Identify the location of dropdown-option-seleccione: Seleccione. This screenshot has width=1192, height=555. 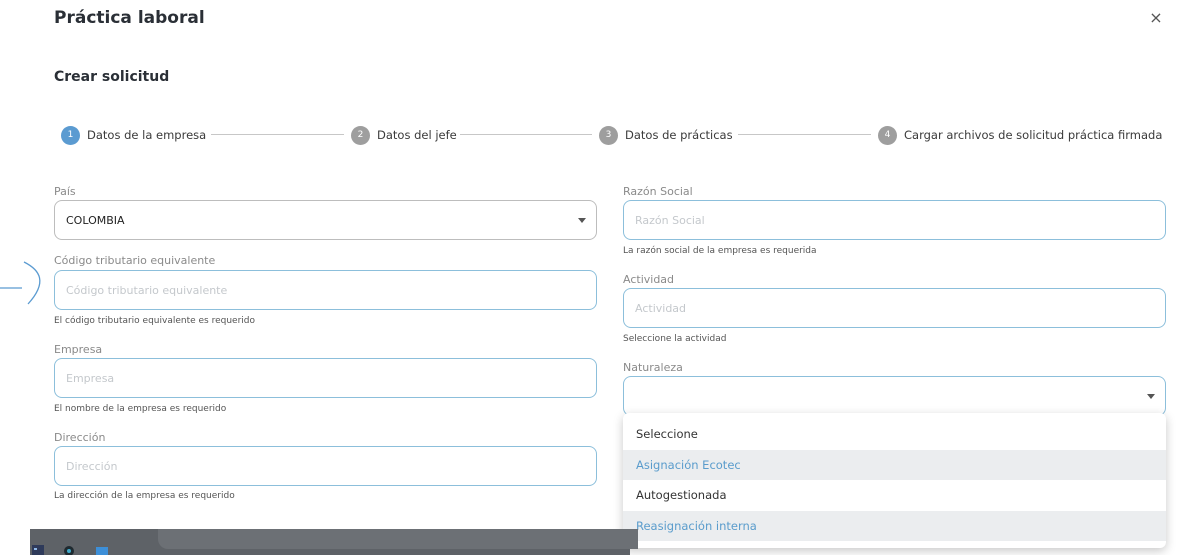
(894, 434).